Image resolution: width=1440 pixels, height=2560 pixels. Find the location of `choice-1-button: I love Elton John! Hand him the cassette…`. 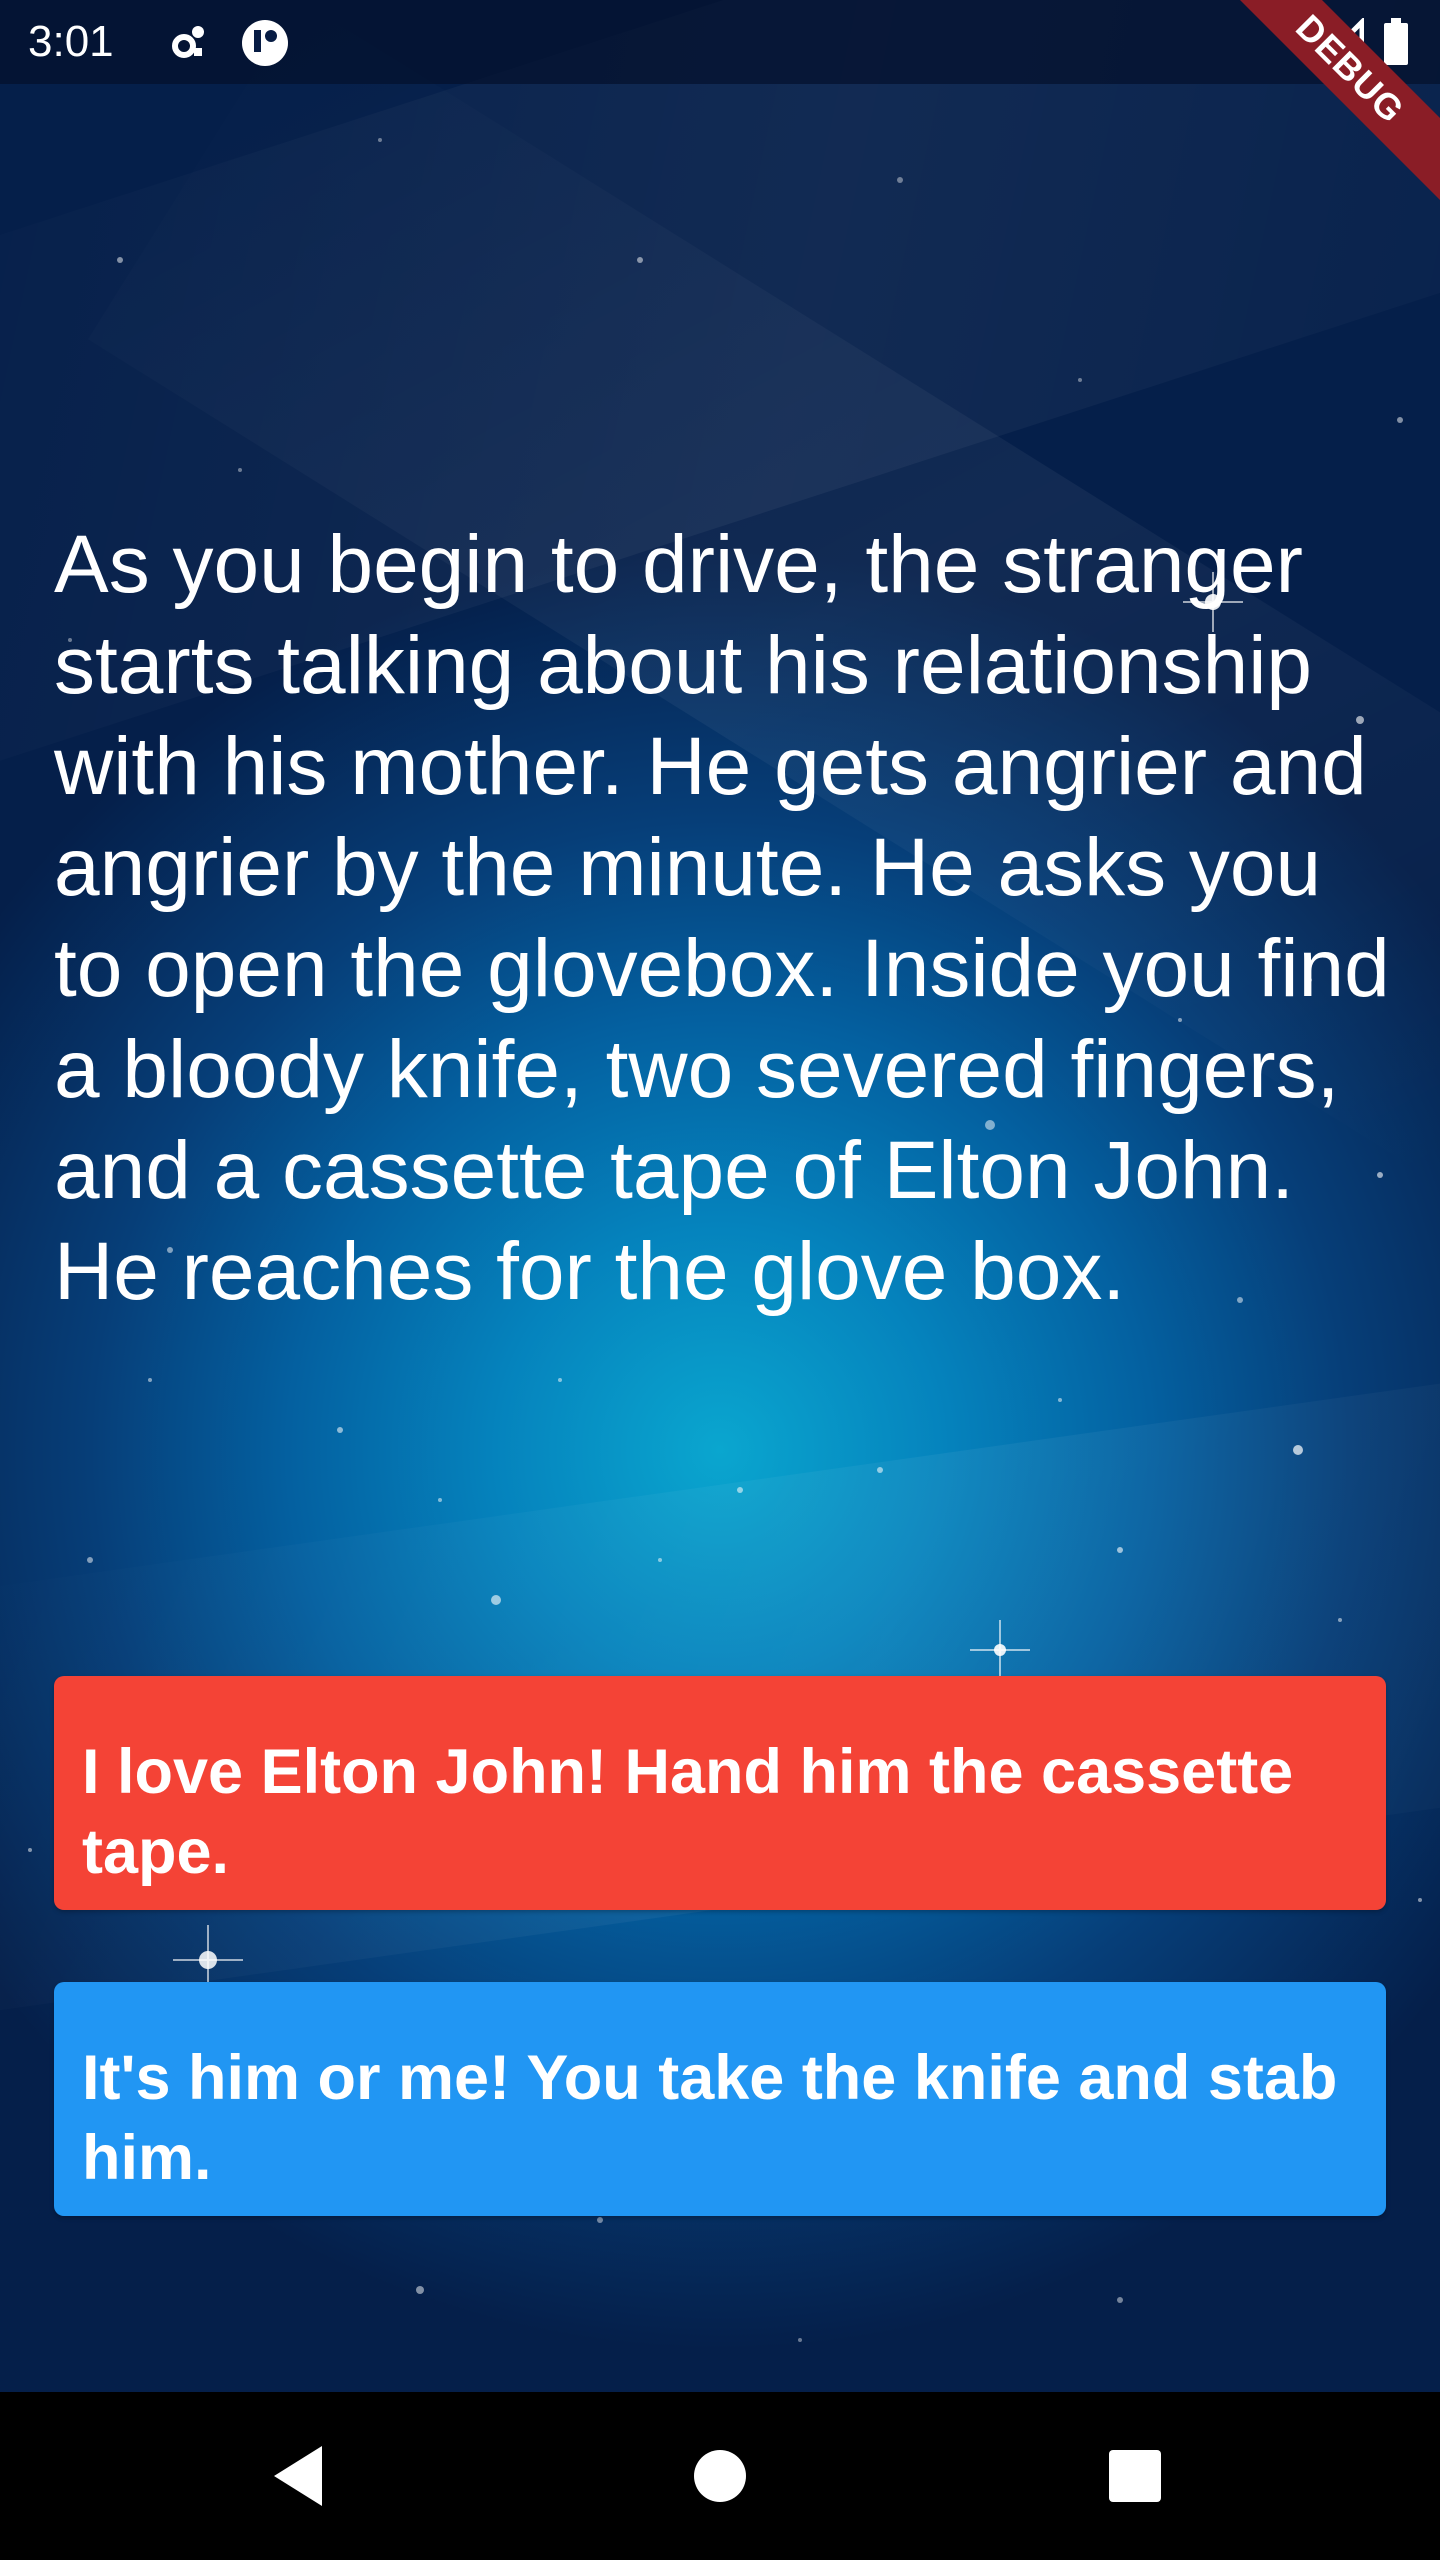

choice-1-button: I love Elton John! Hand him the cassette… is located at coordinates (720, 1793).